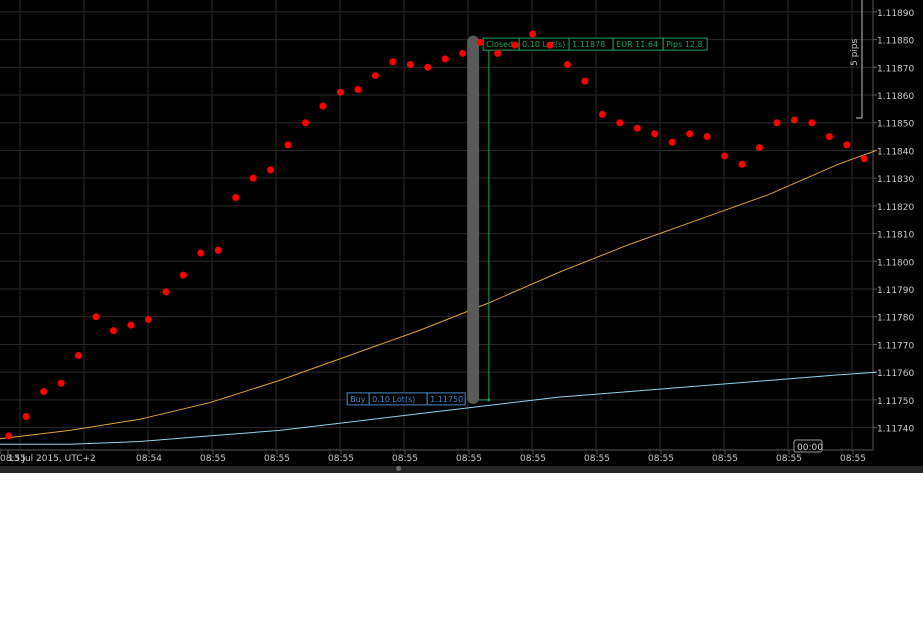  I want to click on price-tick-label: 1.11740, so click(895, 430).